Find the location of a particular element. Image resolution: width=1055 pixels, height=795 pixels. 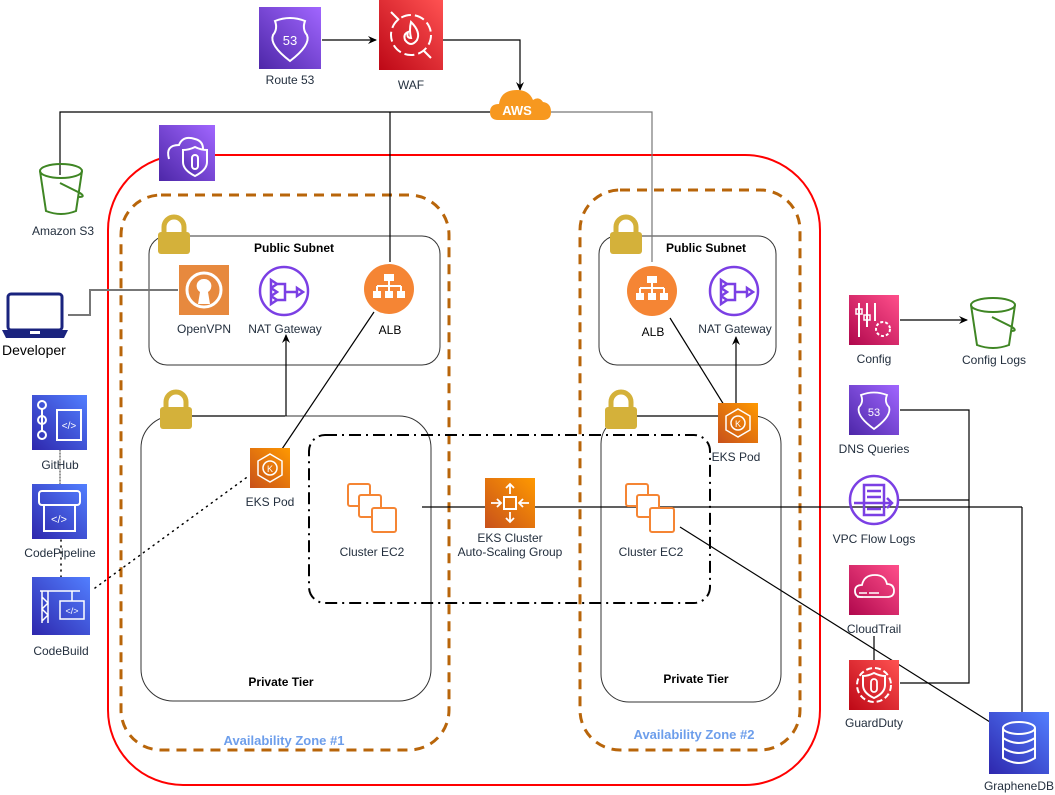

aws-cloud-icon: AWS is located at coordinates (520, 105).